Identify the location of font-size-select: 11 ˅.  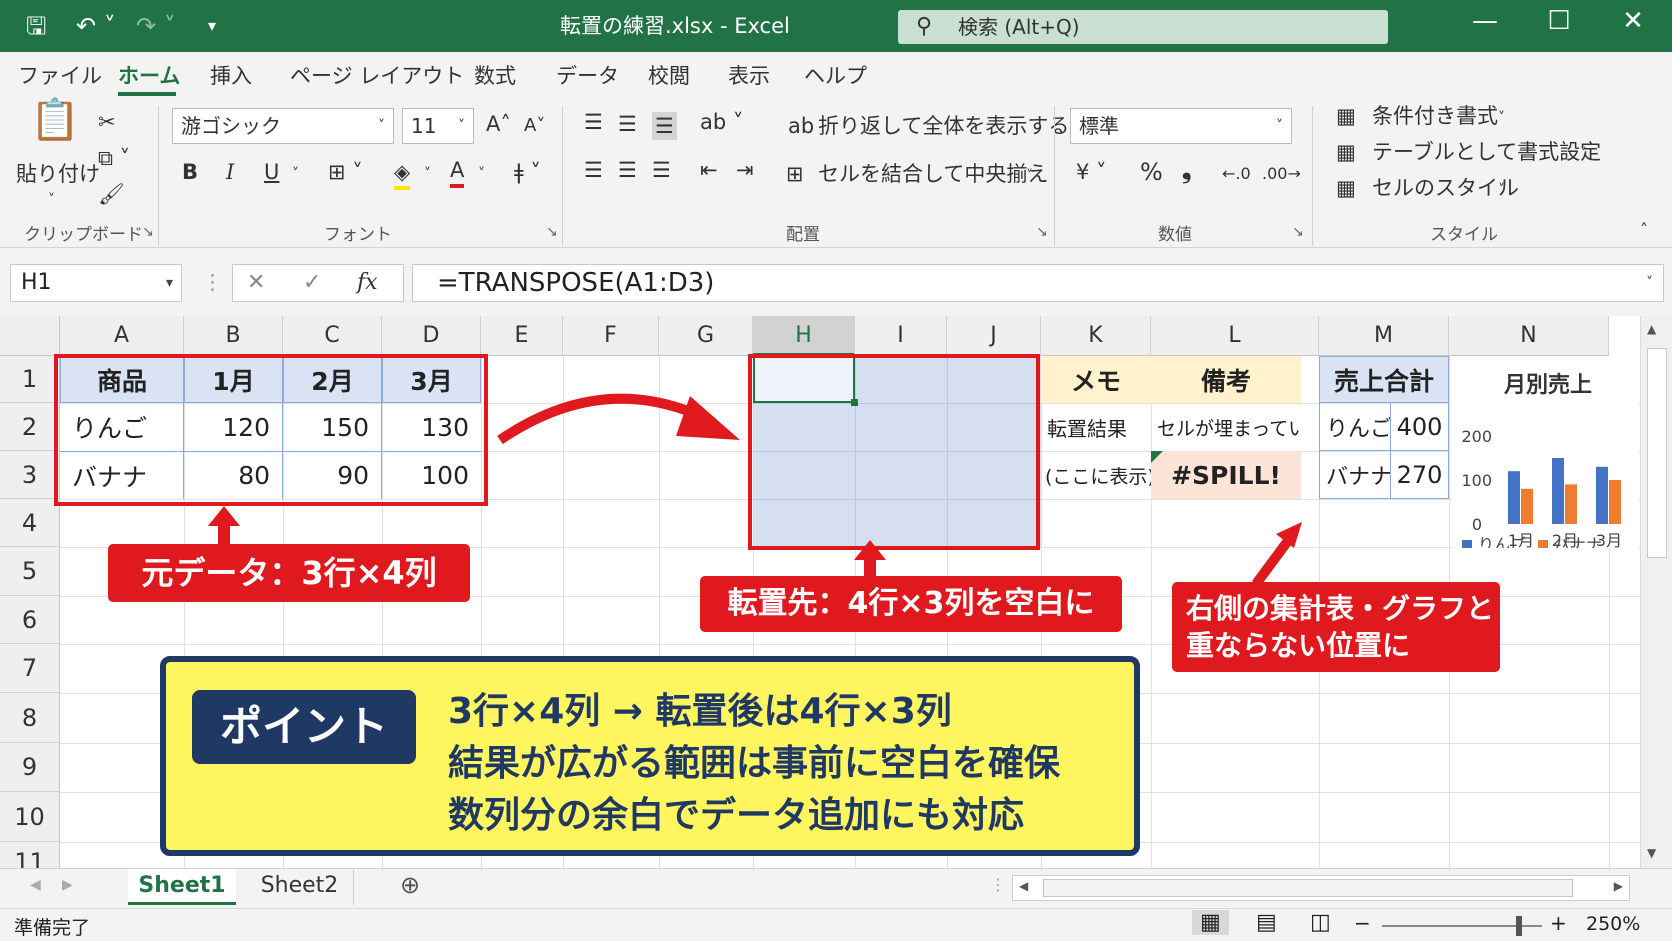
(438, 126).